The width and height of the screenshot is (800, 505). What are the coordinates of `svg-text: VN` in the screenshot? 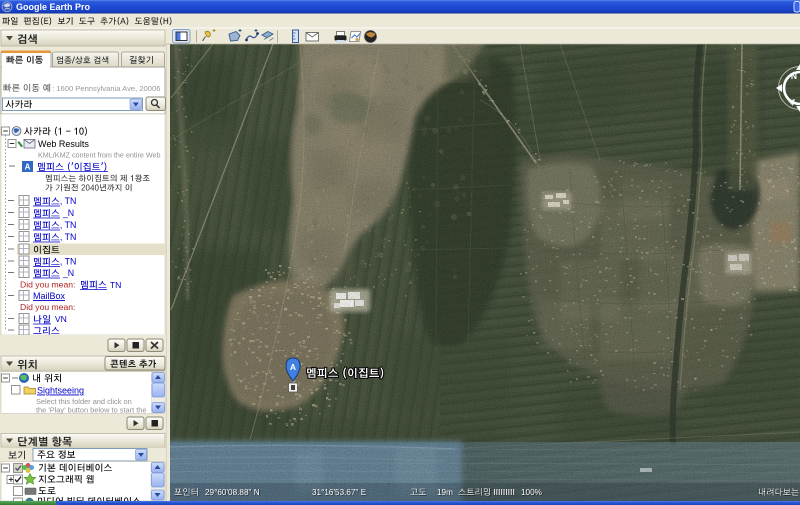 It's located at (61, 319).